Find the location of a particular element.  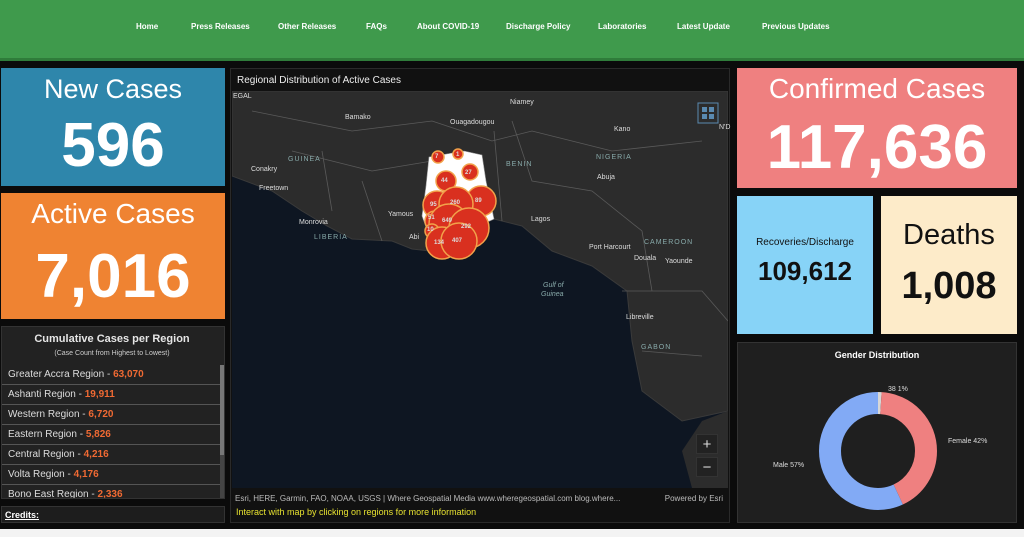

new-cases-tile: New Cases 596 is located at coordinates (113, 127).